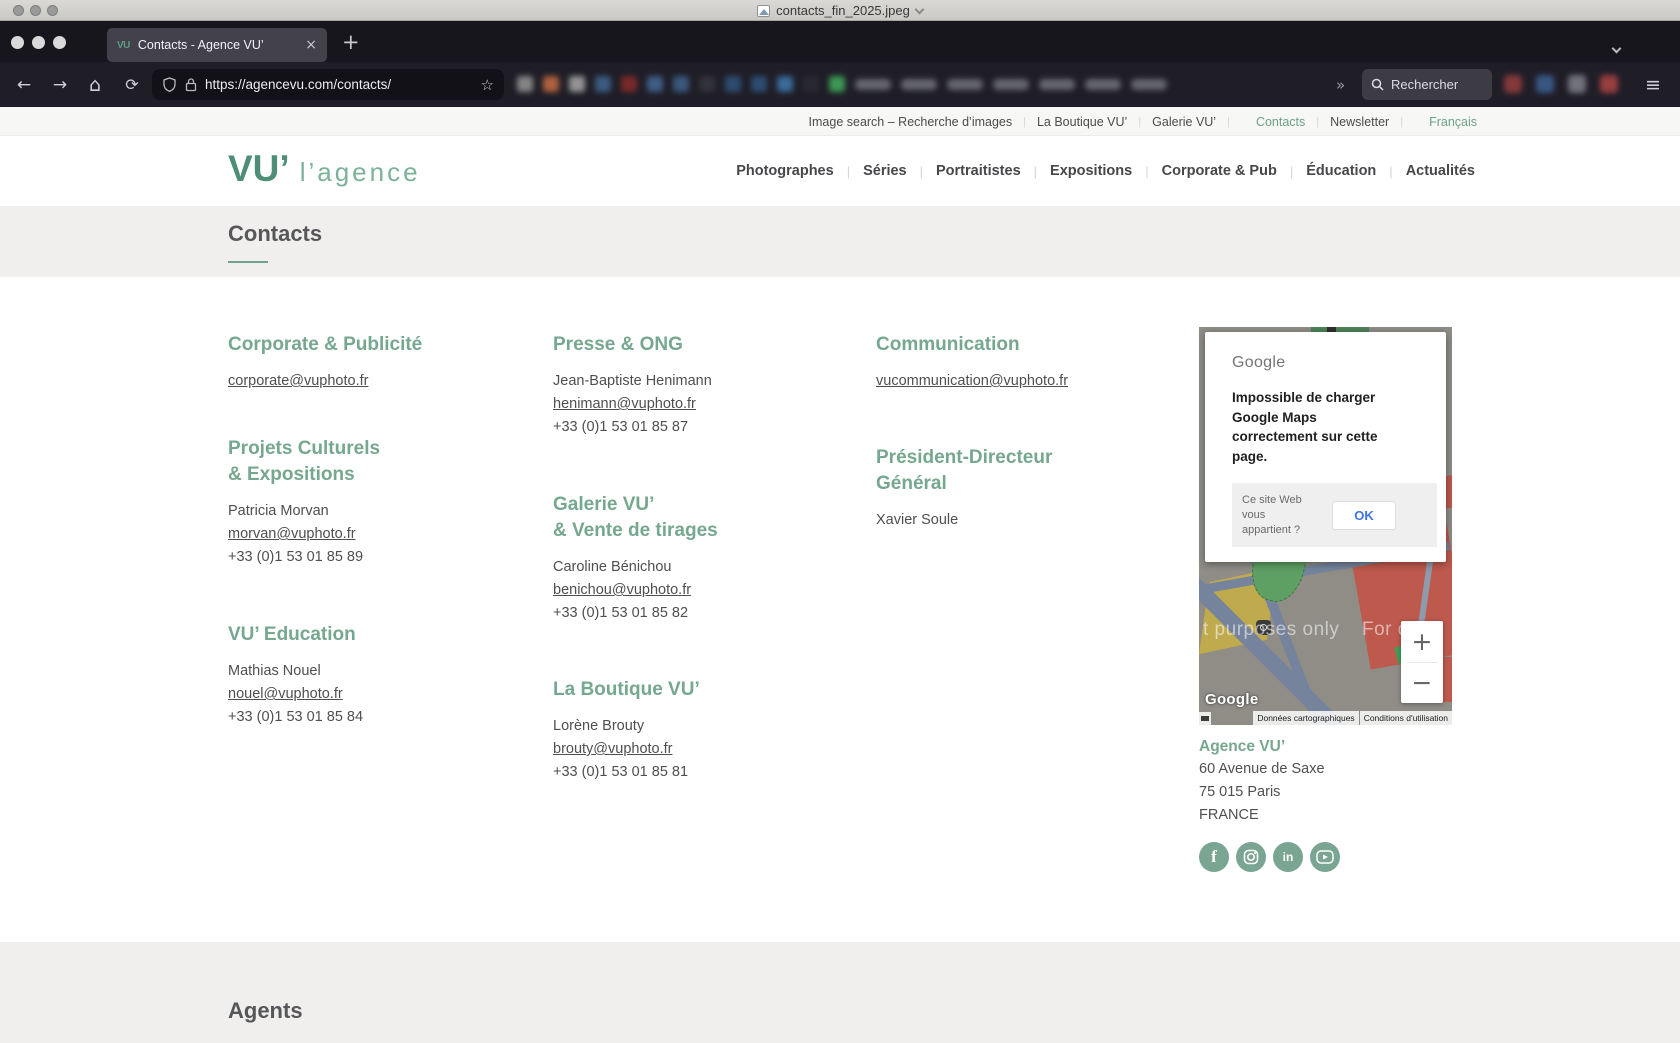 Image resolution: width=1680 pixels, height=1043 pixels. I want to click on contact-section-communication: Communication vucommunication@vuphoto.fr, so click(1036, 362).